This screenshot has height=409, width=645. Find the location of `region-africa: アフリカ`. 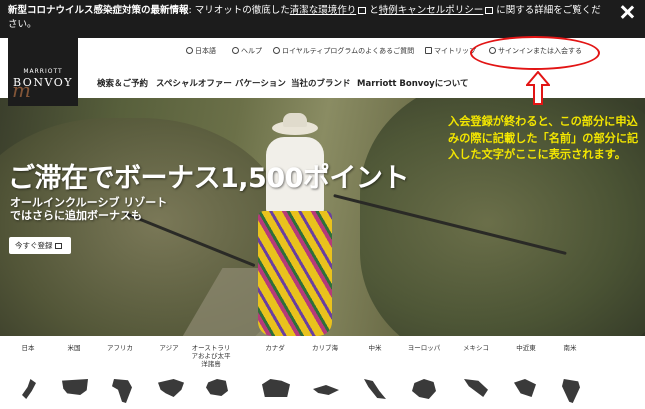

region-africa: アフリカ is located at coordinates (120, 348).